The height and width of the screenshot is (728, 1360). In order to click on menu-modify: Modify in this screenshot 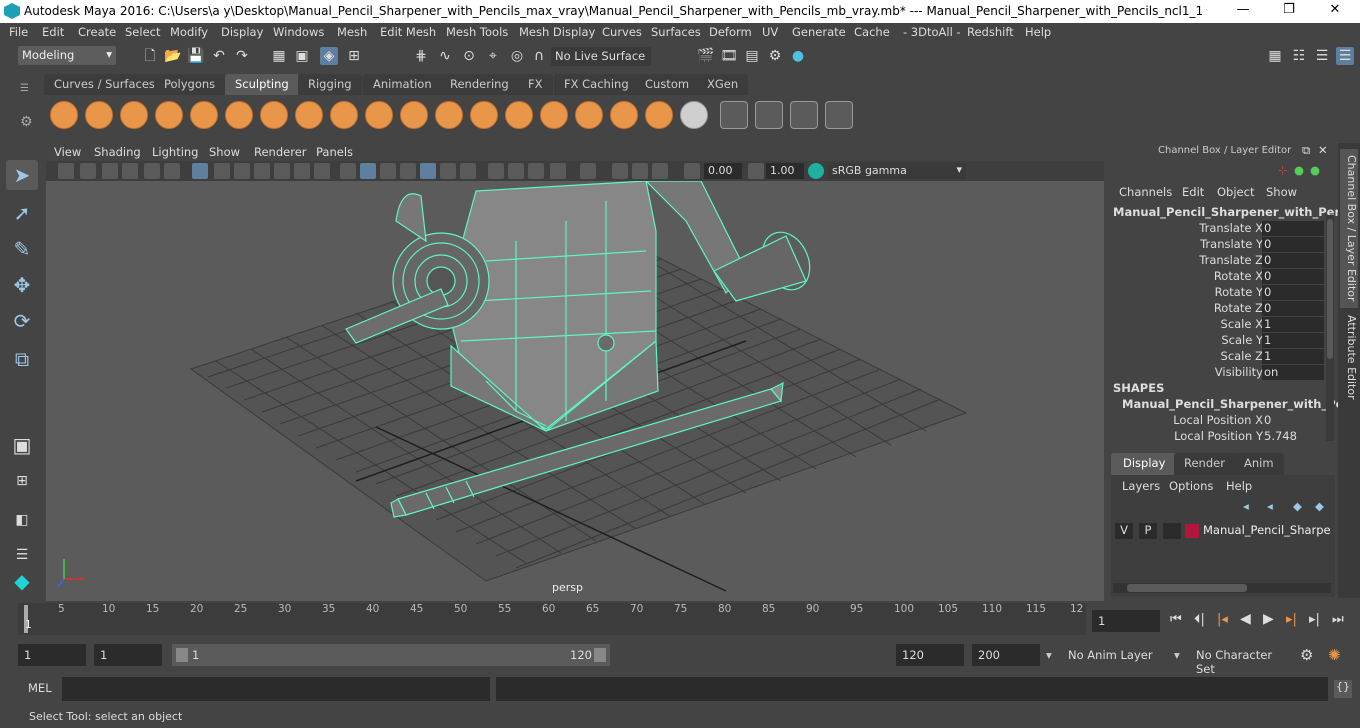, I will do `click(189, 32)`.